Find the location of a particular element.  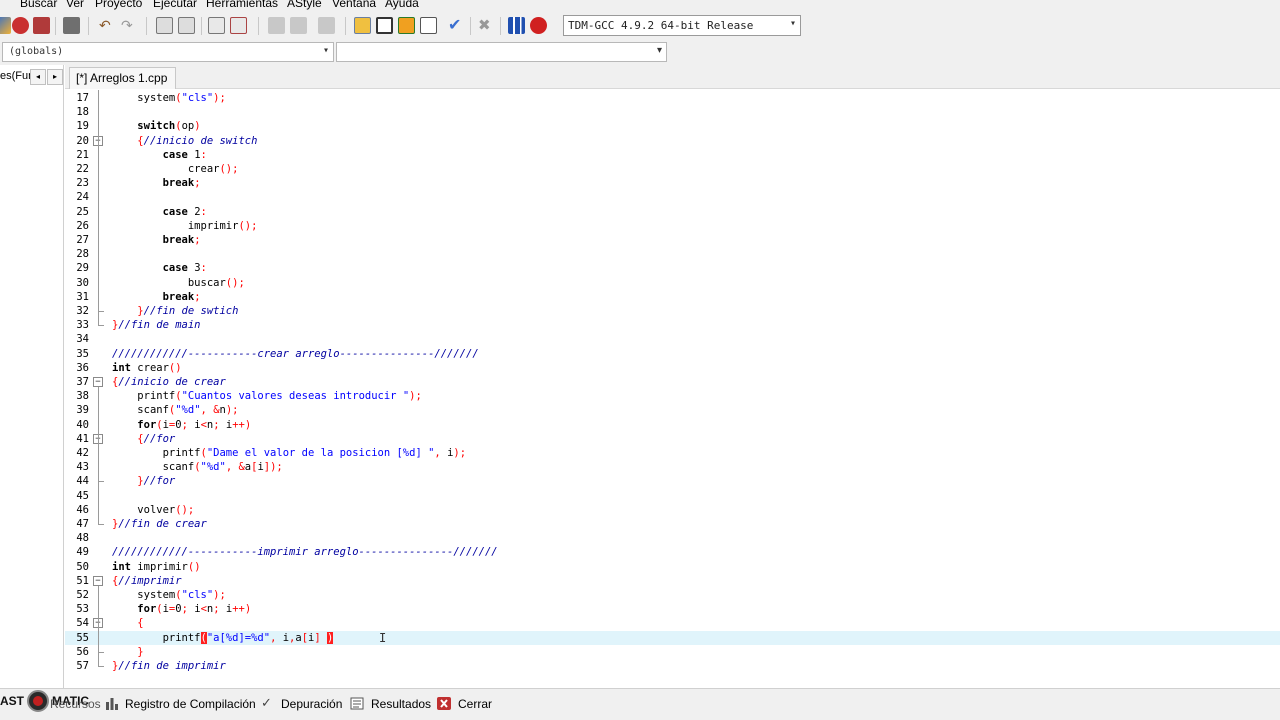

menu-buscar: Buscar is located at coordinates (38, 5).